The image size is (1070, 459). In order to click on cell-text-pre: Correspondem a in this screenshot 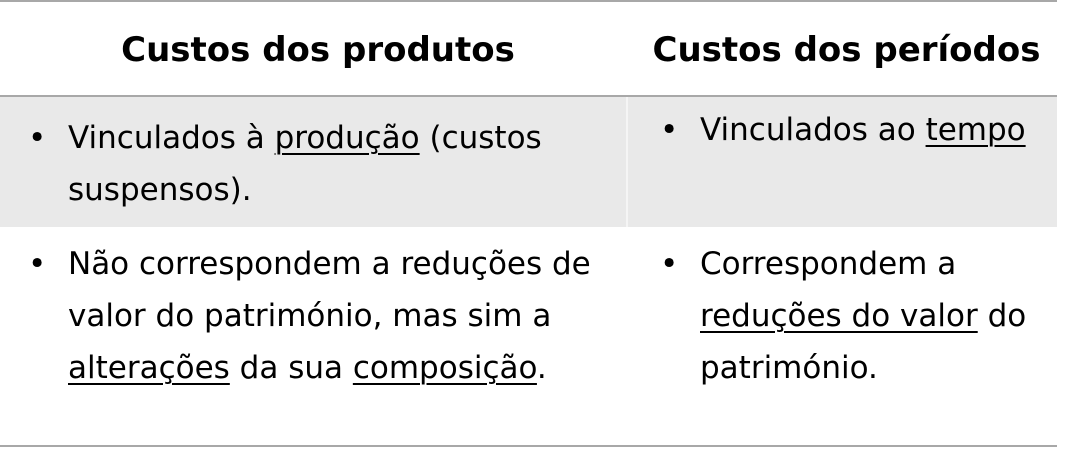, I will do `click(828, 264)`.